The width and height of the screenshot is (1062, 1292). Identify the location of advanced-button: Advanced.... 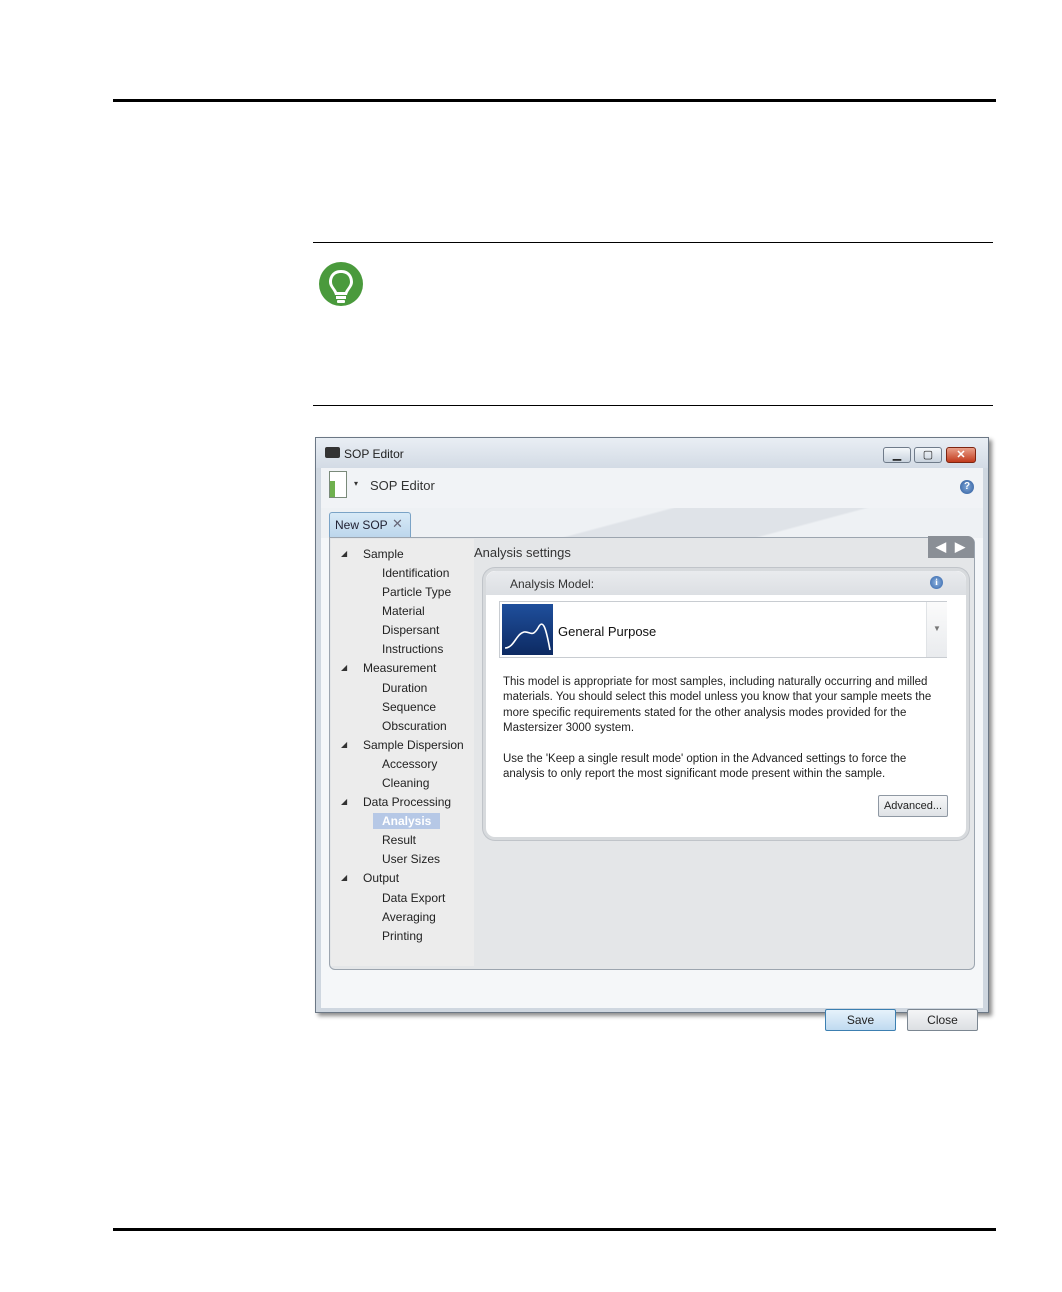
(913, 806).